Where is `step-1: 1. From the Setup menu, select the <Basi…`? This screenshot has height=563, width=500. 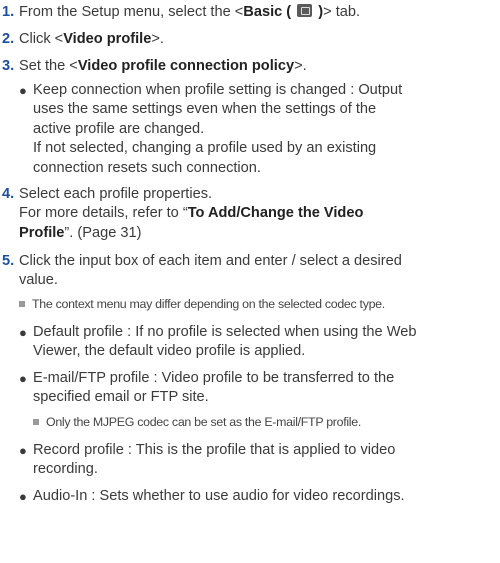
step-1: 1. From the Setup menu, select the <Basi… is located at coordinates (250, 12).